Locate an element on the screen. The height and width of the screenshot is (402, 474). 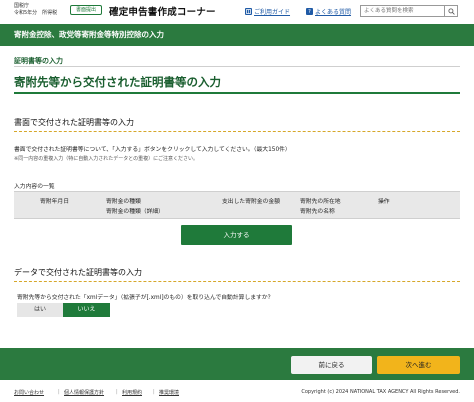
faq-label: よくある質問 is located at coordinates (333, 12).